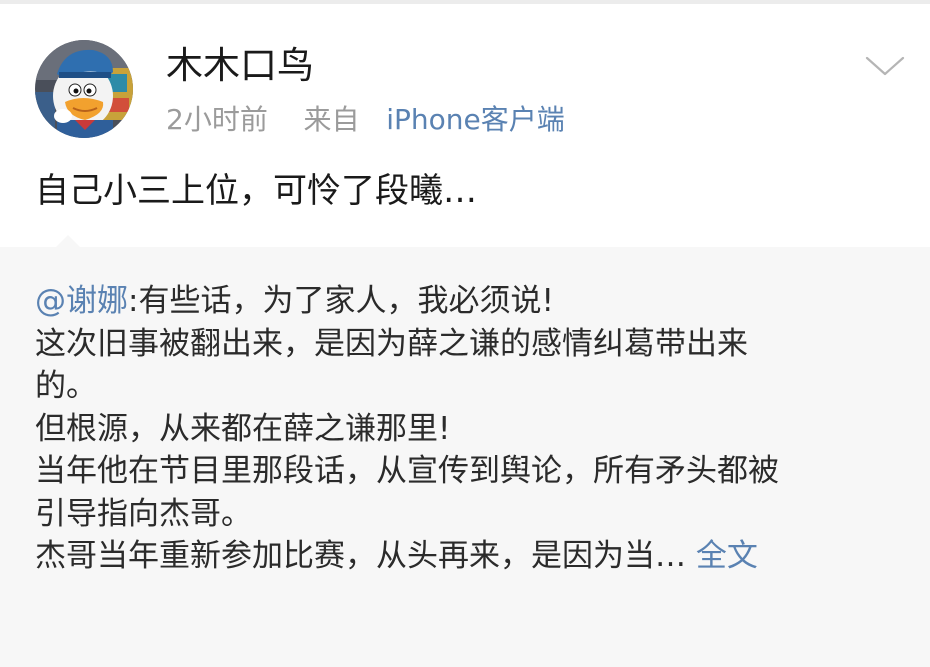 This screenshot has width=930, height=667. Describe the element at coordinates (391, 343) in the screenshot. I see `repost-line: 这次旧事被翻出来，是因为薛之谦的感情纠葛带出来` at that location.